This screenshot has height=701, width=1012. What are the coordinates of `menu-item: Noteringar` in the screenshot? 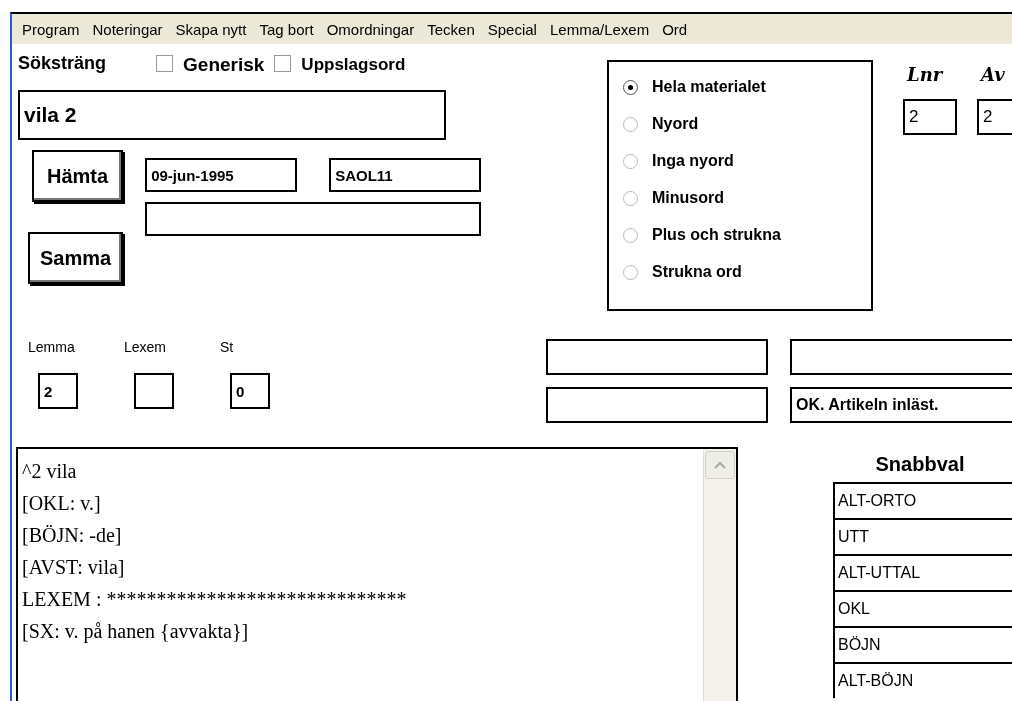 It's located at (127, 29).